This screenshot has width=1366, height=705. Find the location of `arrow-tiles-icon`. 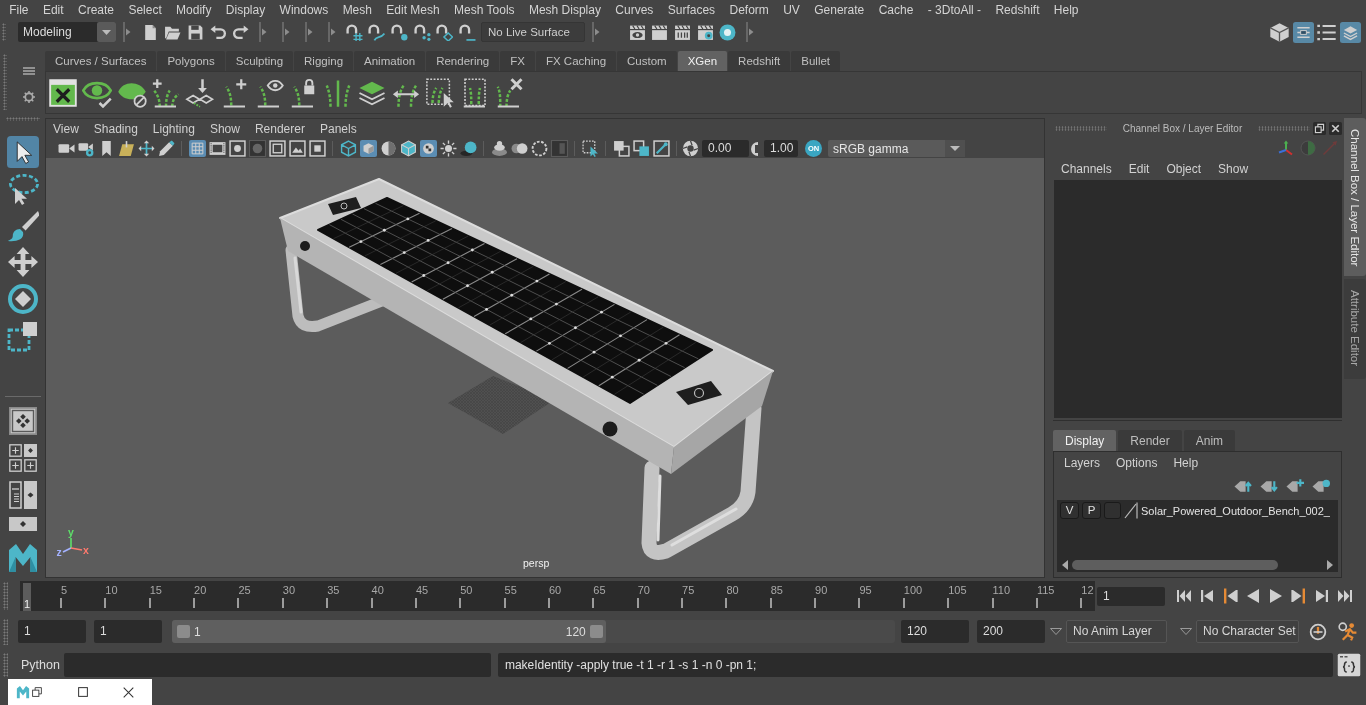

arrow-tiles-icon is located at coordinates (200, 92).